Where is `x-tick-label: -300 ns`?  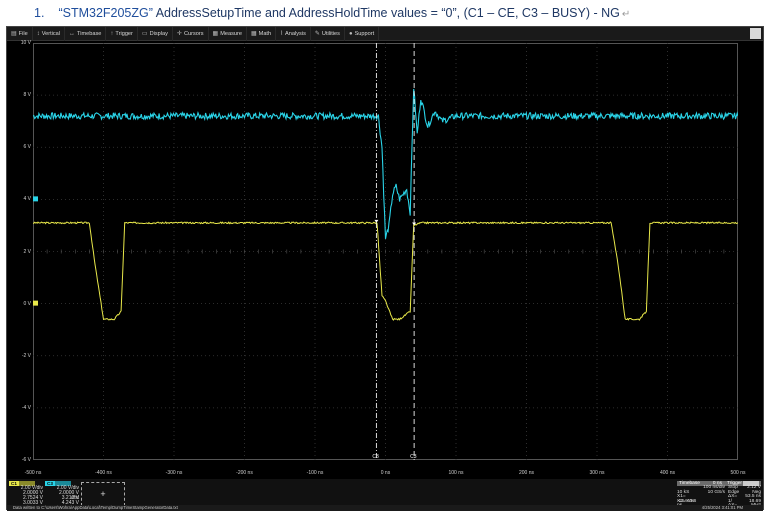 x-tick-label: -300 ns is located at coordinates (174, 473).